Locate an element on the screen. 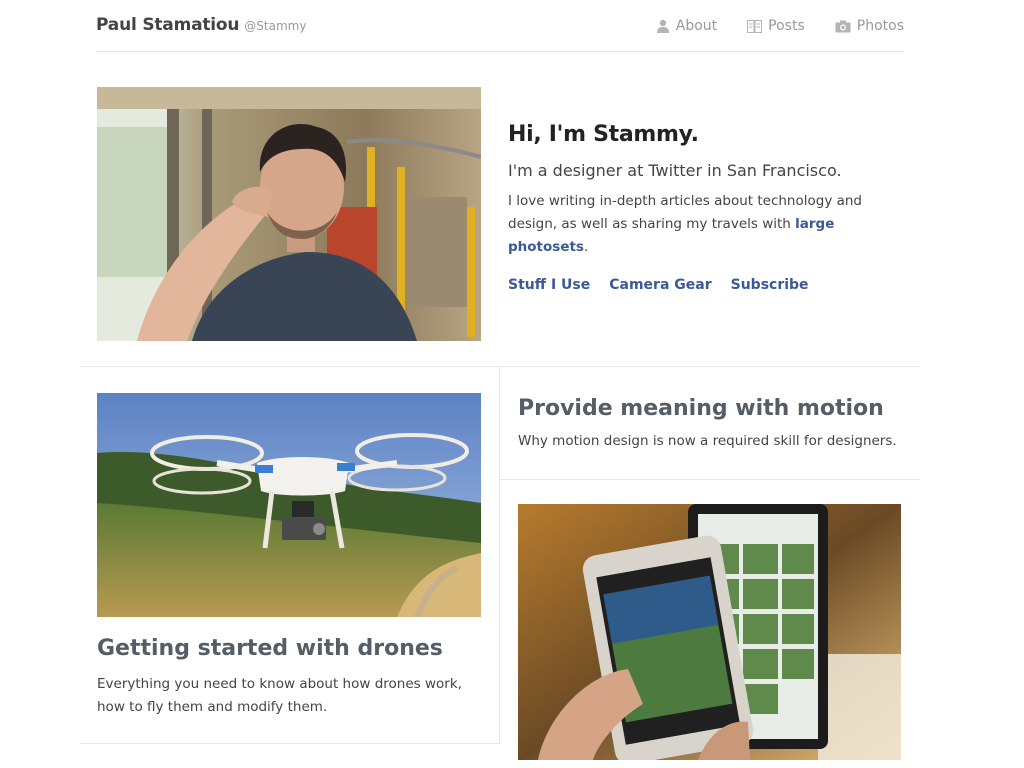 The width and height of the screenshot is (1024, 768). column-divider is located at coordinates (499, 555).